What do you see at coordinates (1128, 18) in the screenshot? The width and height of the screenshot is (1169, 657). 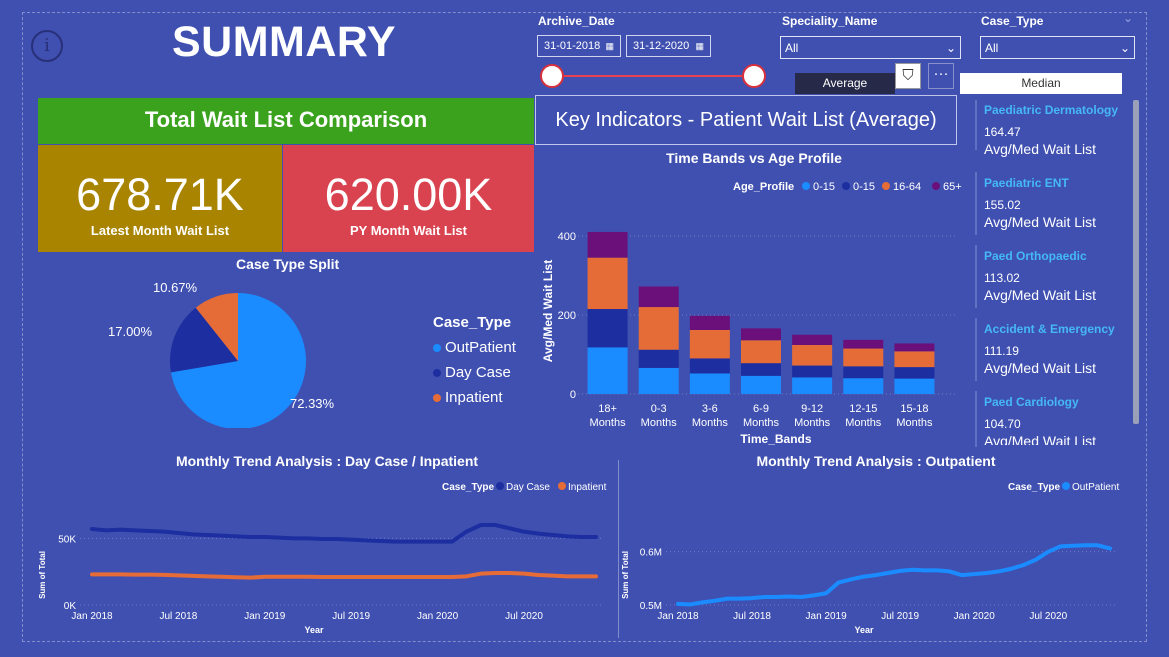 I see `chevron-up-icon: ⌄` at bounding box center [1128, 18].